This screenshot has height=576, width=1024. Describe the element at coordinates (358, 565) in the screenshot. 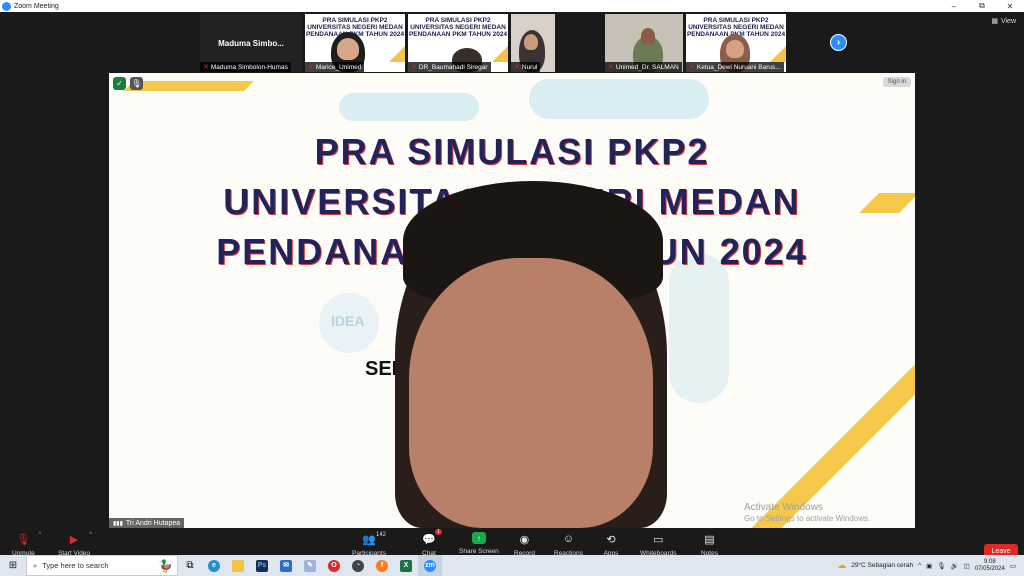

I see `whatsapp-icon: ◔` at that location.